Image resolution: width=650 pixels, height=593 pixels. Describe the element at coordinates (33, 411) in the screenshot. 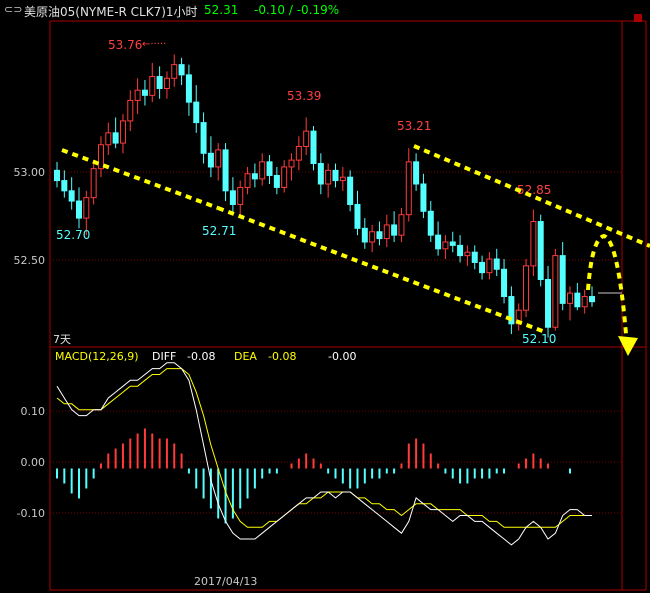

I see `macd-tick-010: 0.10` at that location.